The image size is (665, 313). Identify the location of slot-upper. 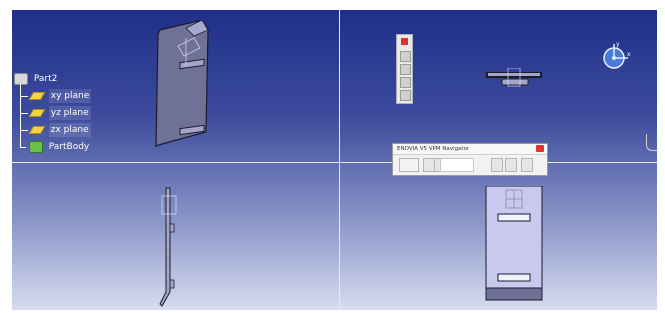
(514, 217).